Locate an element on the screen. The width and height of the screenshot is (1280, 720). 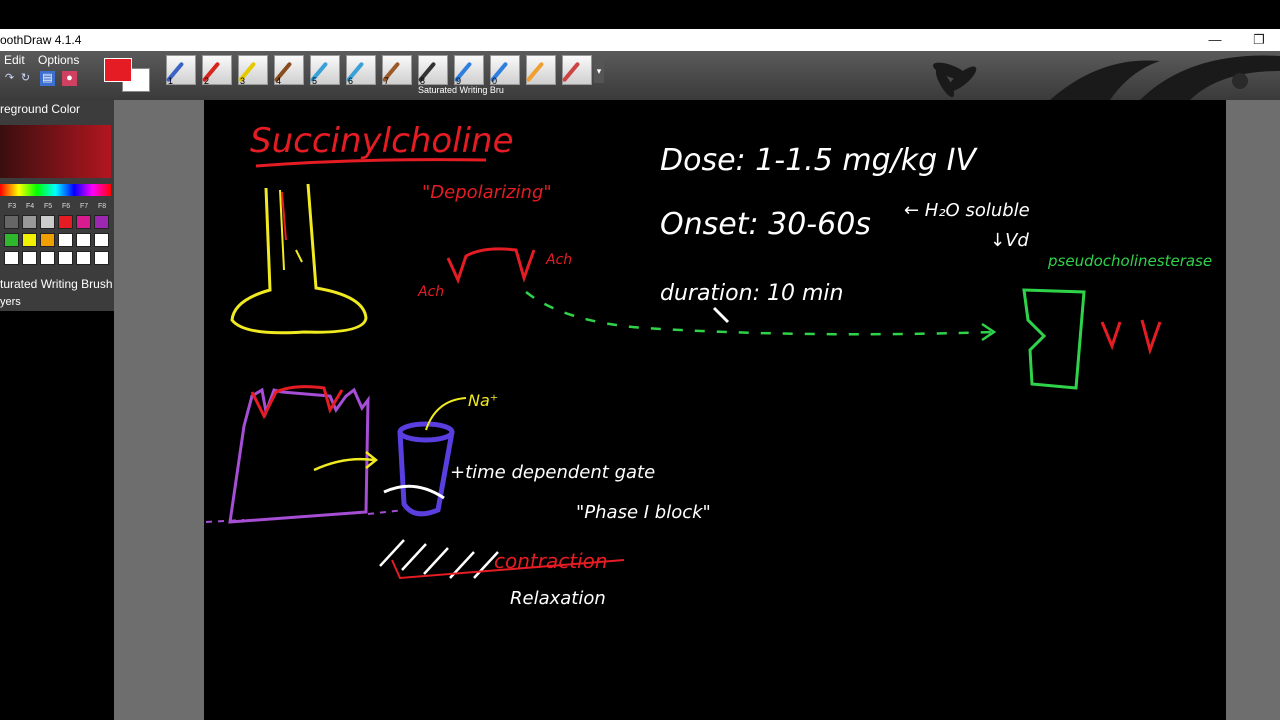
ion-flow-arrow is located at coordinates (344, 464).